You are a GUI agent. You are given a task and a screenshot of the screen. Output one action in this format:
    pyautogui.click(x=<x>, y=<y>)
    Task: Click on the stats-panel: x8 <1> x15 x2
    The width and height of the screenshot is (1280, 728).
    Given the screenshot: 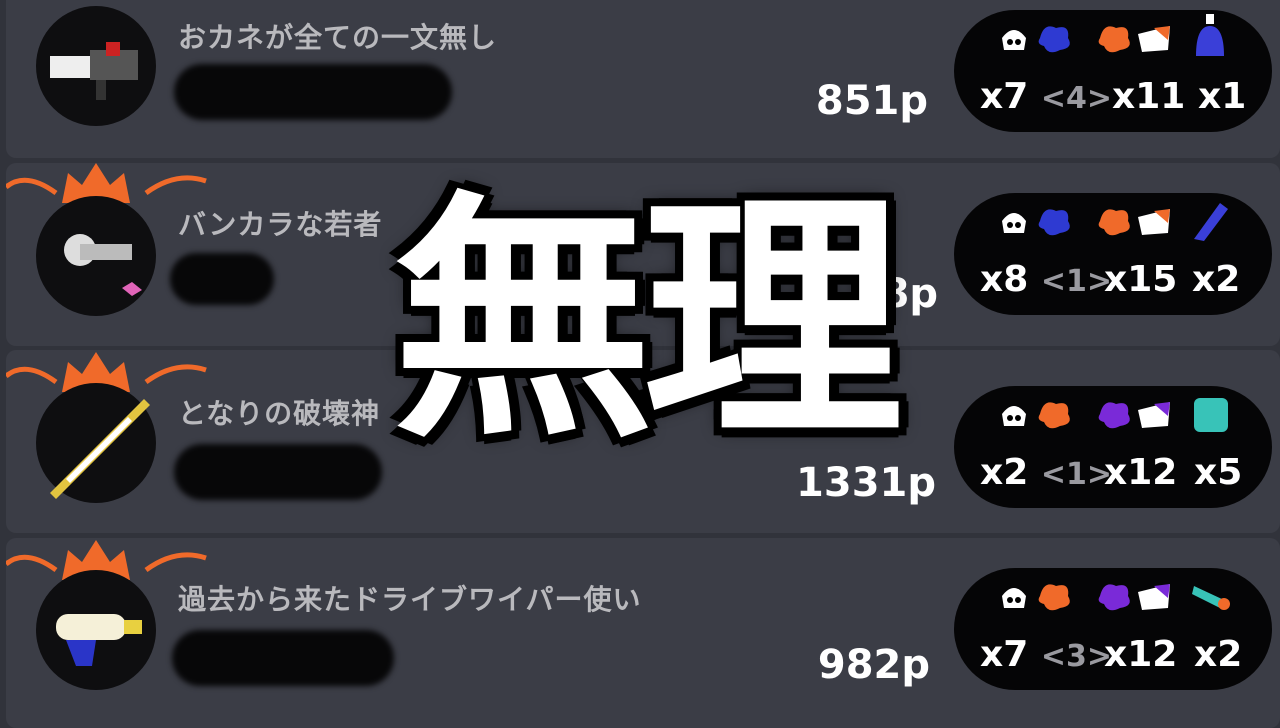 What is the action you would take?
    pyautogui.click(x=1113, y=254)
    